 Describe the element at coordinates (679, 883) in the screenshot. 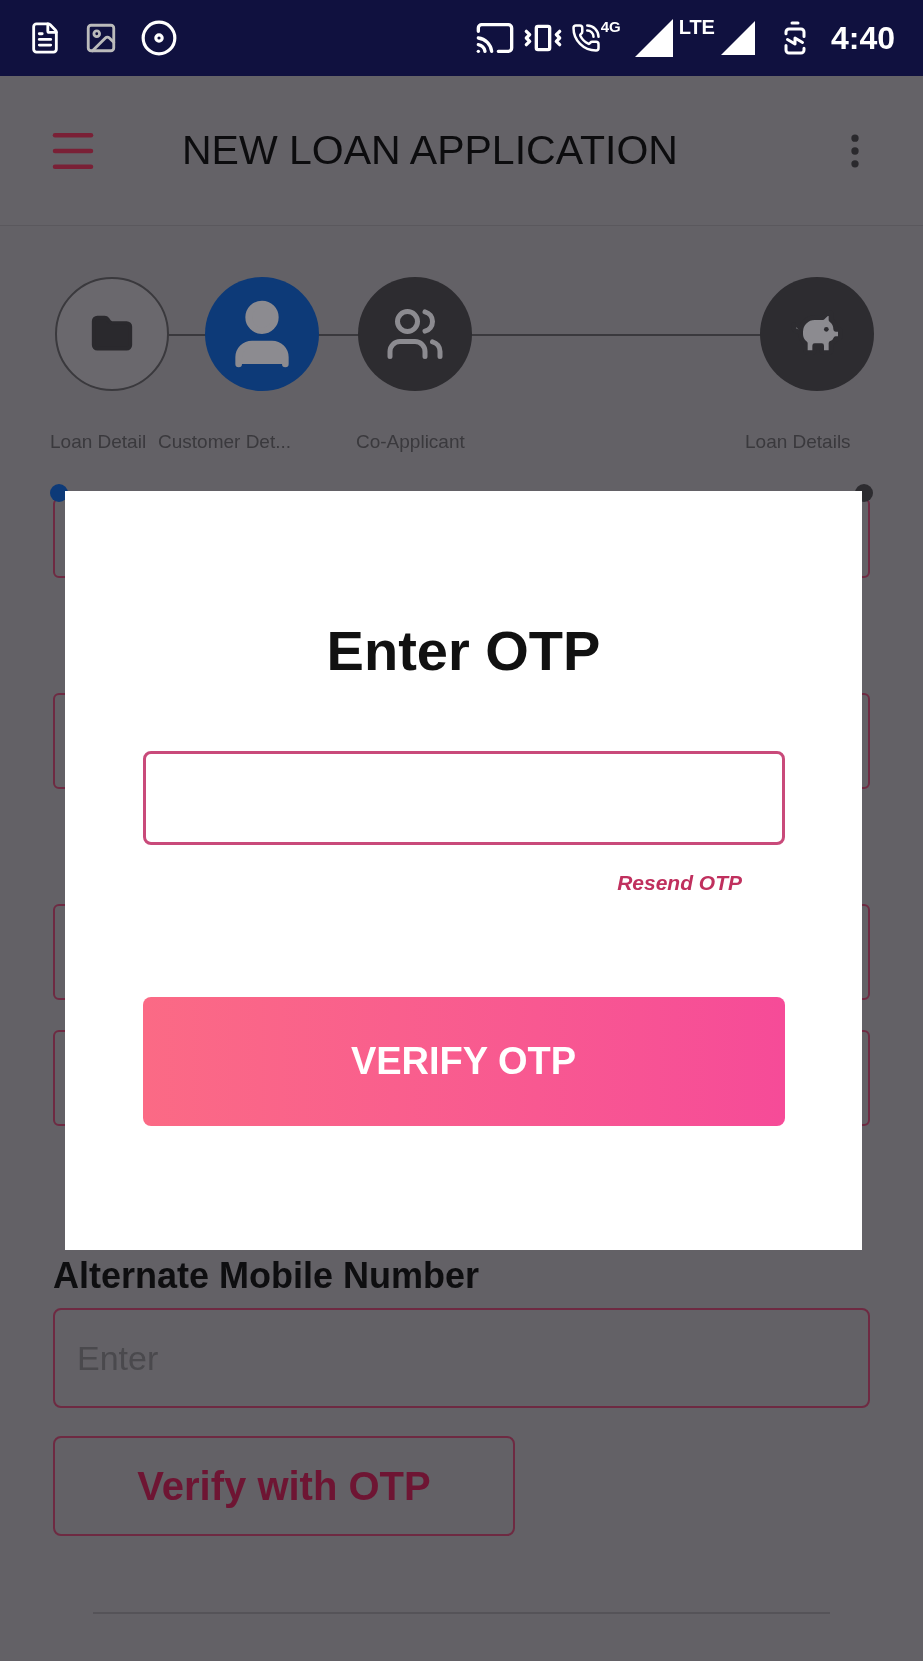

I see `resend-otp-link: Resend OTP` at that location.